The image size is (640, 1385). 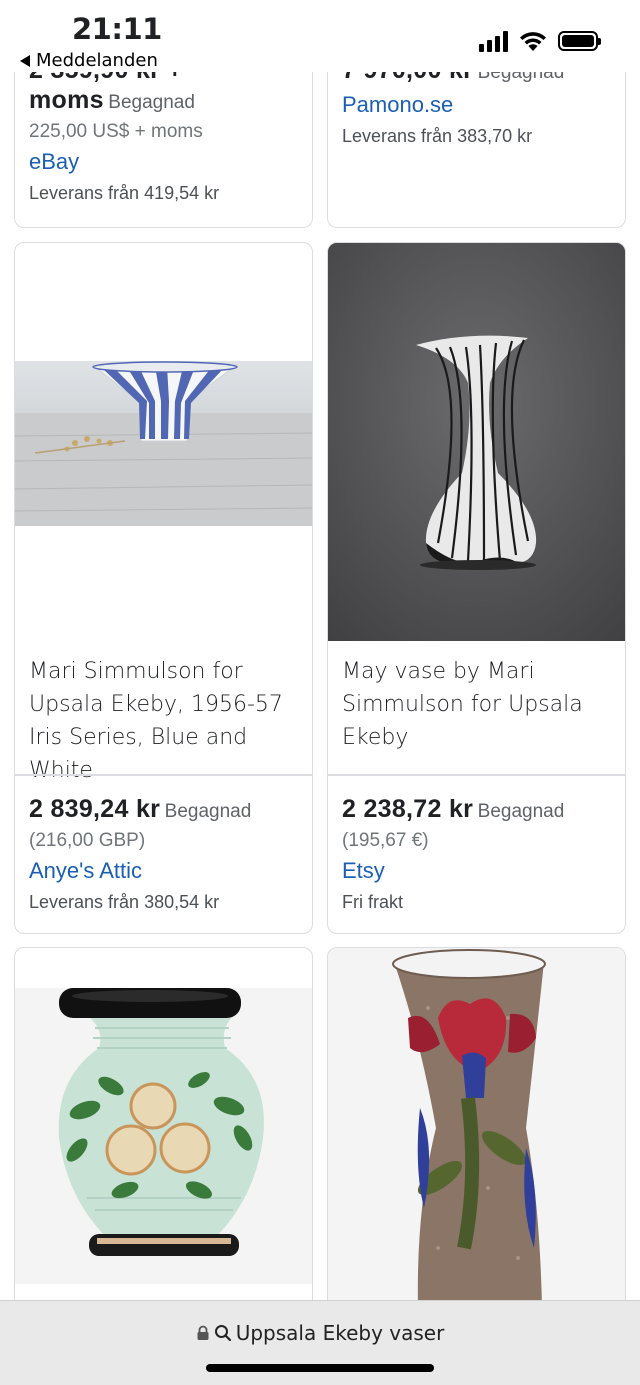 What do you see at coordinates (533, 41) in the screenshot?
I see `wifi-icon` at bounding box center [533, 41].